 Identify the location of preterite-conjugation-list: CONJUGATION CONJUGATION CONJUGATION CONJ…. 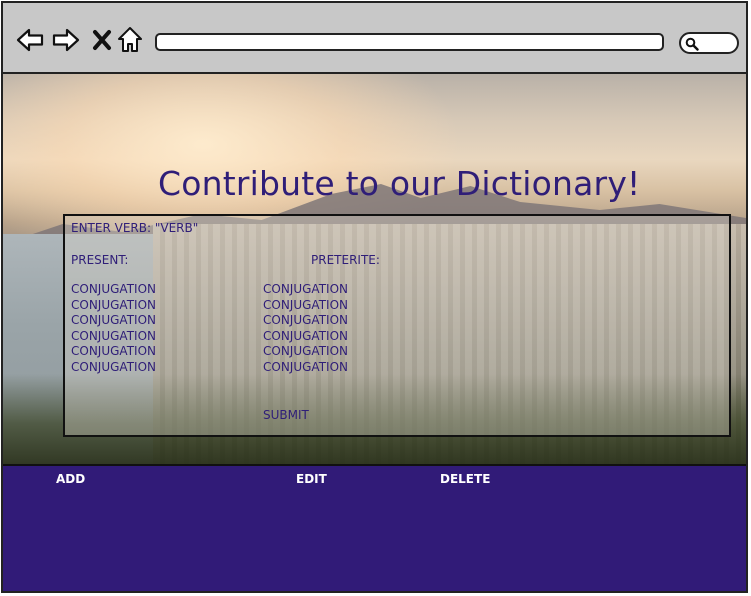
(305, 329).